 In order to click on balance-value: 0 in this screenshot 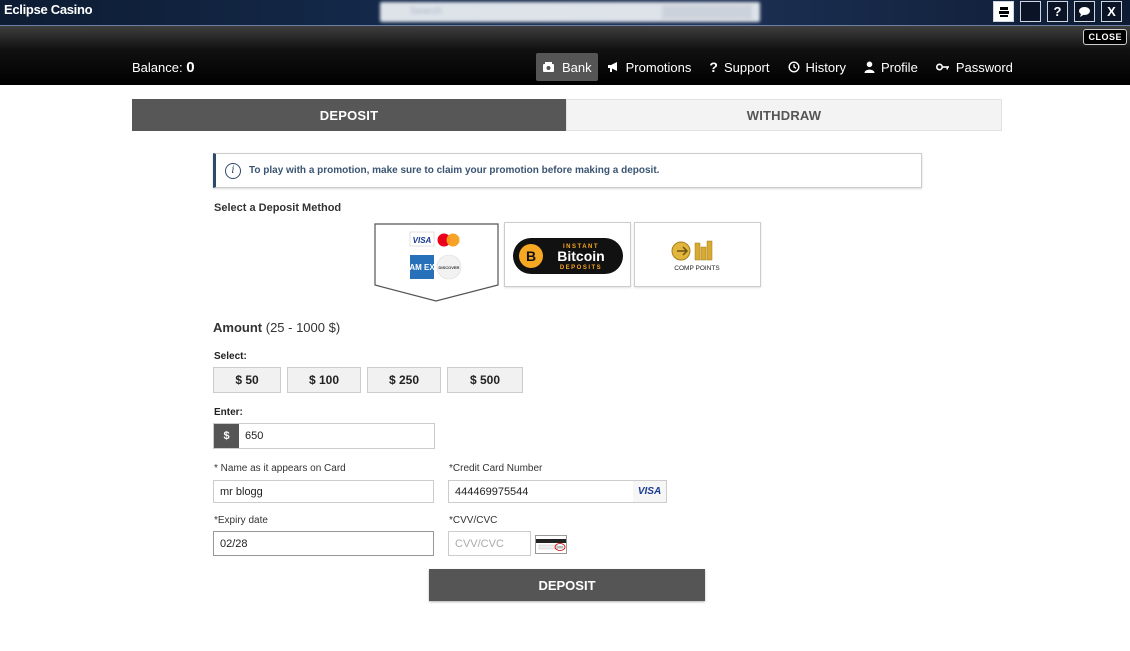, I will do `click(190, 67)`.